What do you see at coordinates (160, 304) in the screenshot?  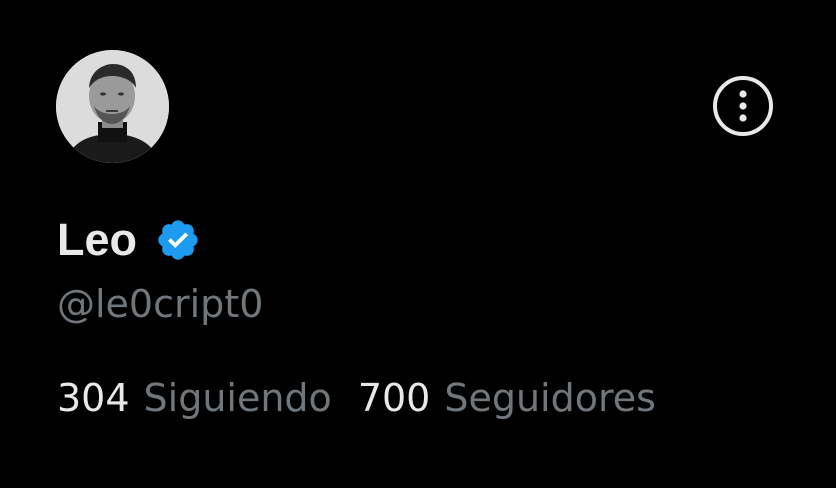 I see `profile-handle: @le0cript0` at bounding box center [160, 304].